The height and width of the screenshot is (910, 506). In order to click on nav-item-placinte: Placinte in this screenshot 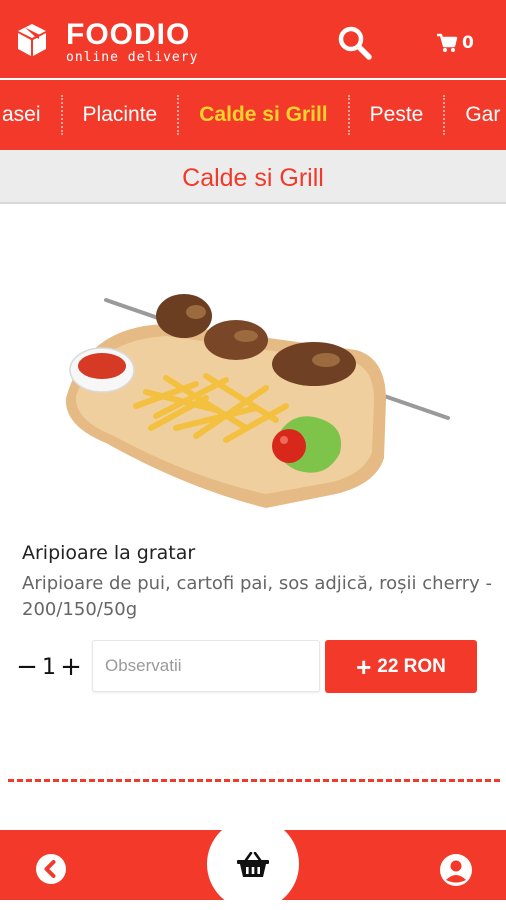, I will do `click(121, 115)`.